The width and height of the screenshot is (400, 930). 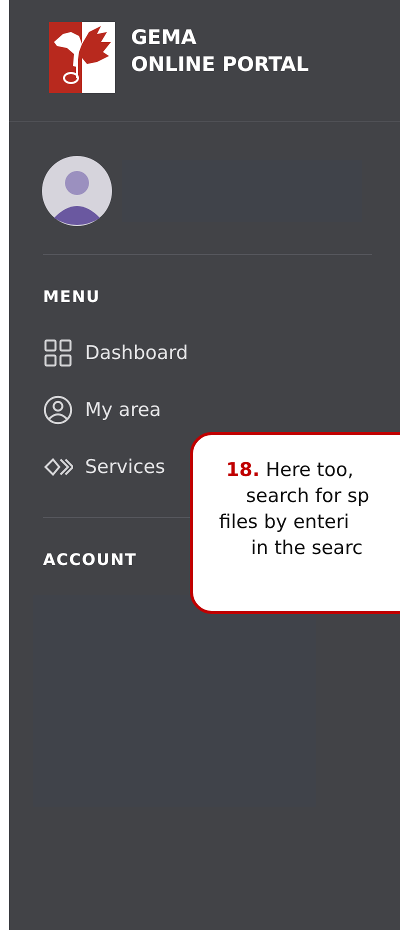 I want to click on callout-text: search for sp, so click(x=308, y=496).